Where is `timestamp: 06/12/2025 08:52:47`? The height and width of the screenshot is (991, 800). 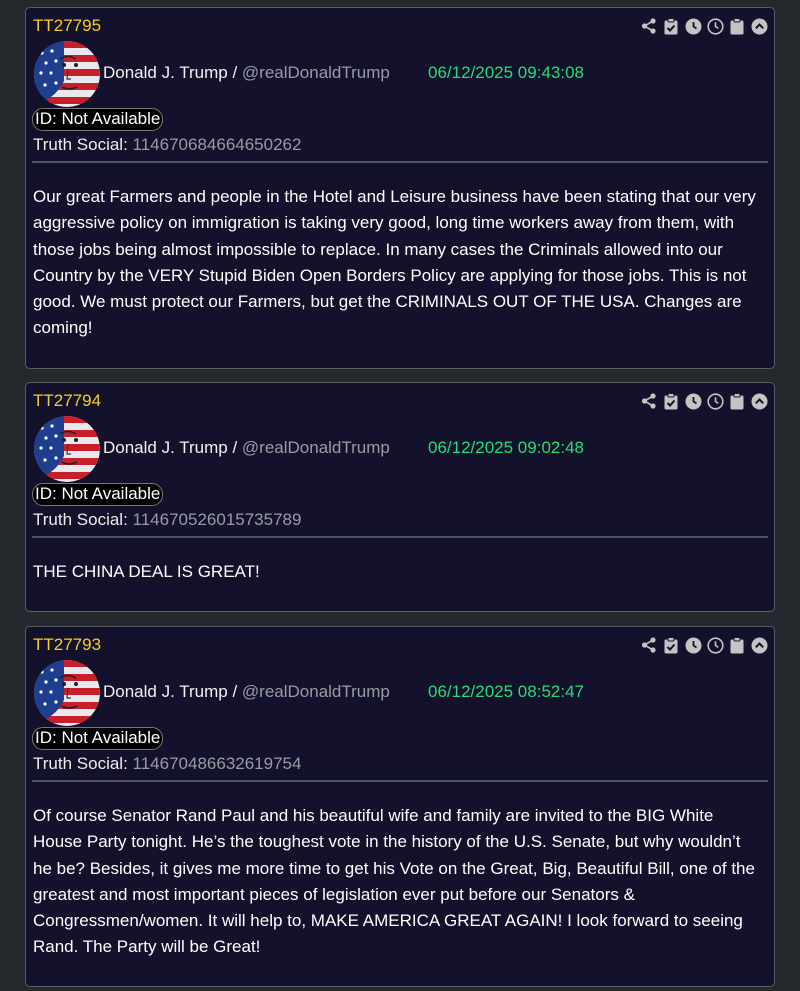
timestamp: 06/12/2025 08:52:47 is located at coordinates (506, 692).